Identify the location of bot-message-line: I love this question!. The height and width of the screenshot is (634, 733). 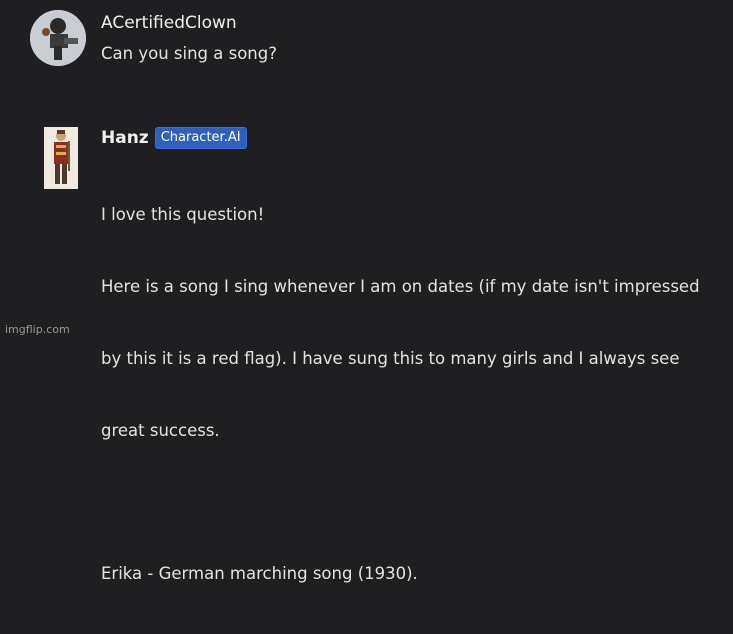
(183, 214).